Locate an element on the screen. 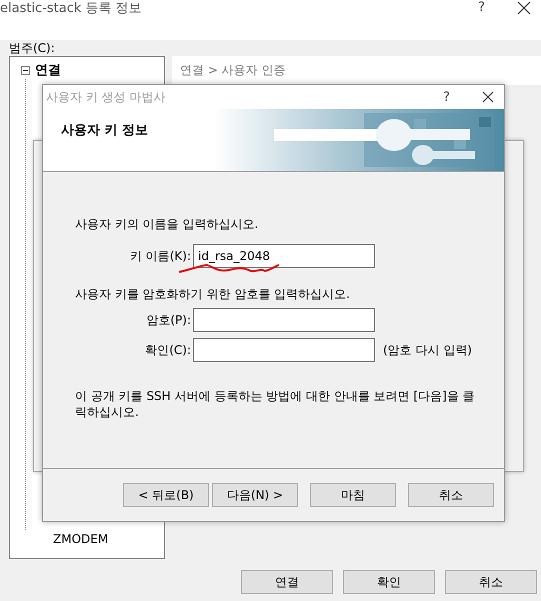 The image size is (541, 601). wizard-button: 취소 is located at coordinates (451, 495).